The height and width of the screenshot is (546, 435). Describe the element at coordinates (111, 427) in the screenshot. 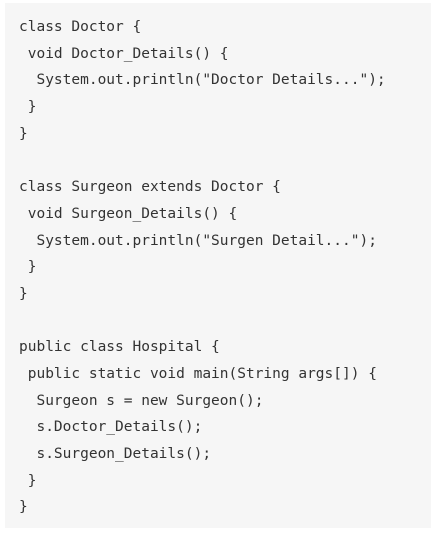

I see `code-line: s.Doctor_Details();` at that location.